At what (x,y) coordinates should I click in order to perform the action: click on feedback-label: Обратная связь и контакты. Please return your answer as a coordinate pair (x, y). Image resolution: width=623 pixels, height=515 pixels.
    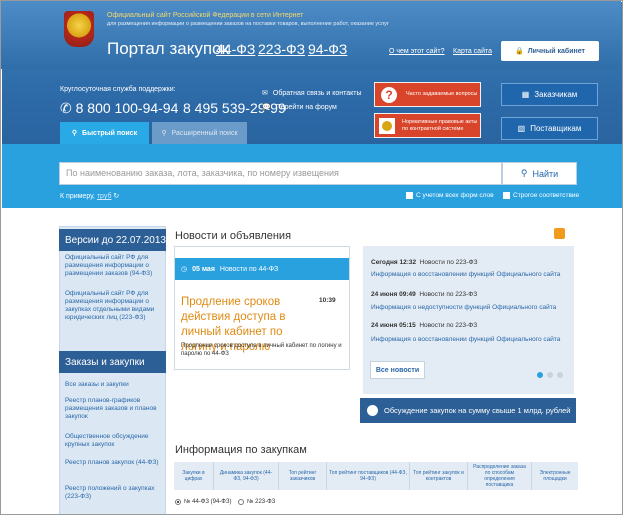
    Looking at the image, I should click on (317, 93).